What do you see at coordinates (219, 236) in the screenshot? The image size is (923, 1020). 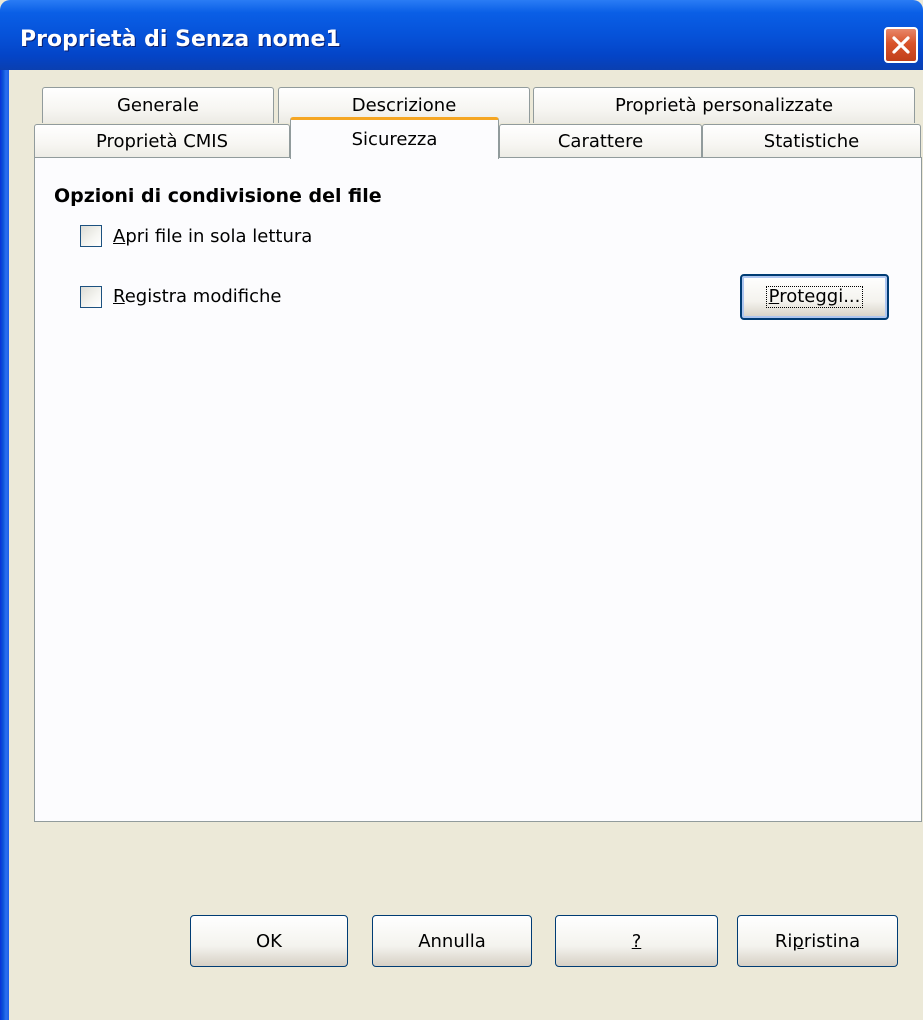 I see `label-text: pri file in sola lettura` at bounding box center [219, 236].